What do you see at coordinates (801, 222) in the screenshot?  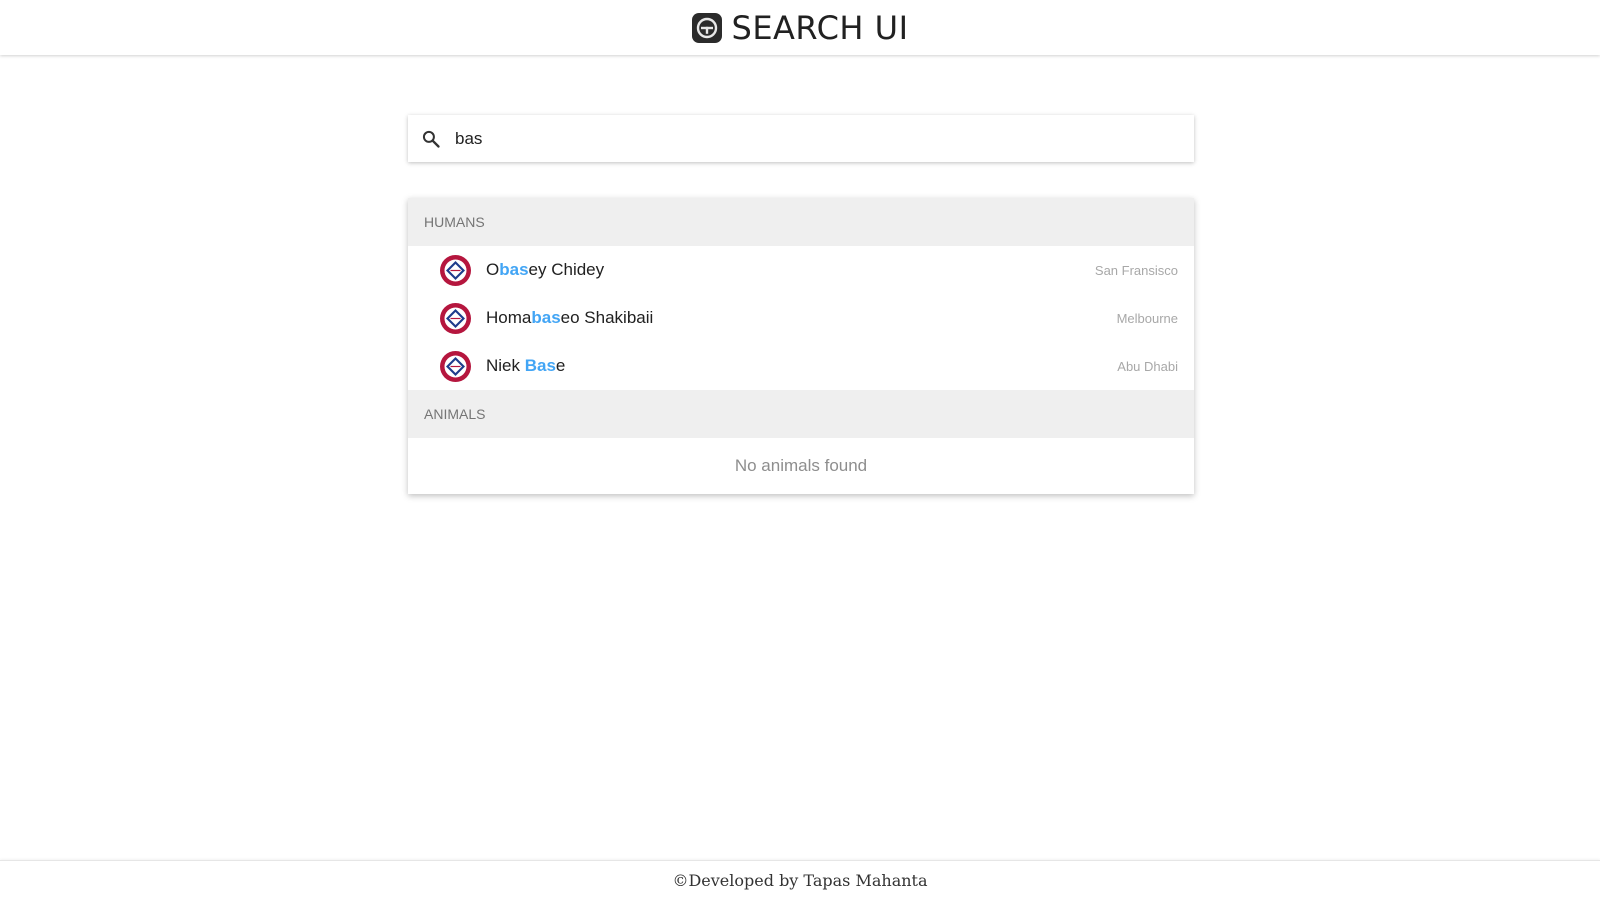 I see `section-header-humans: HUMANS` at bounding box center [801, 222].